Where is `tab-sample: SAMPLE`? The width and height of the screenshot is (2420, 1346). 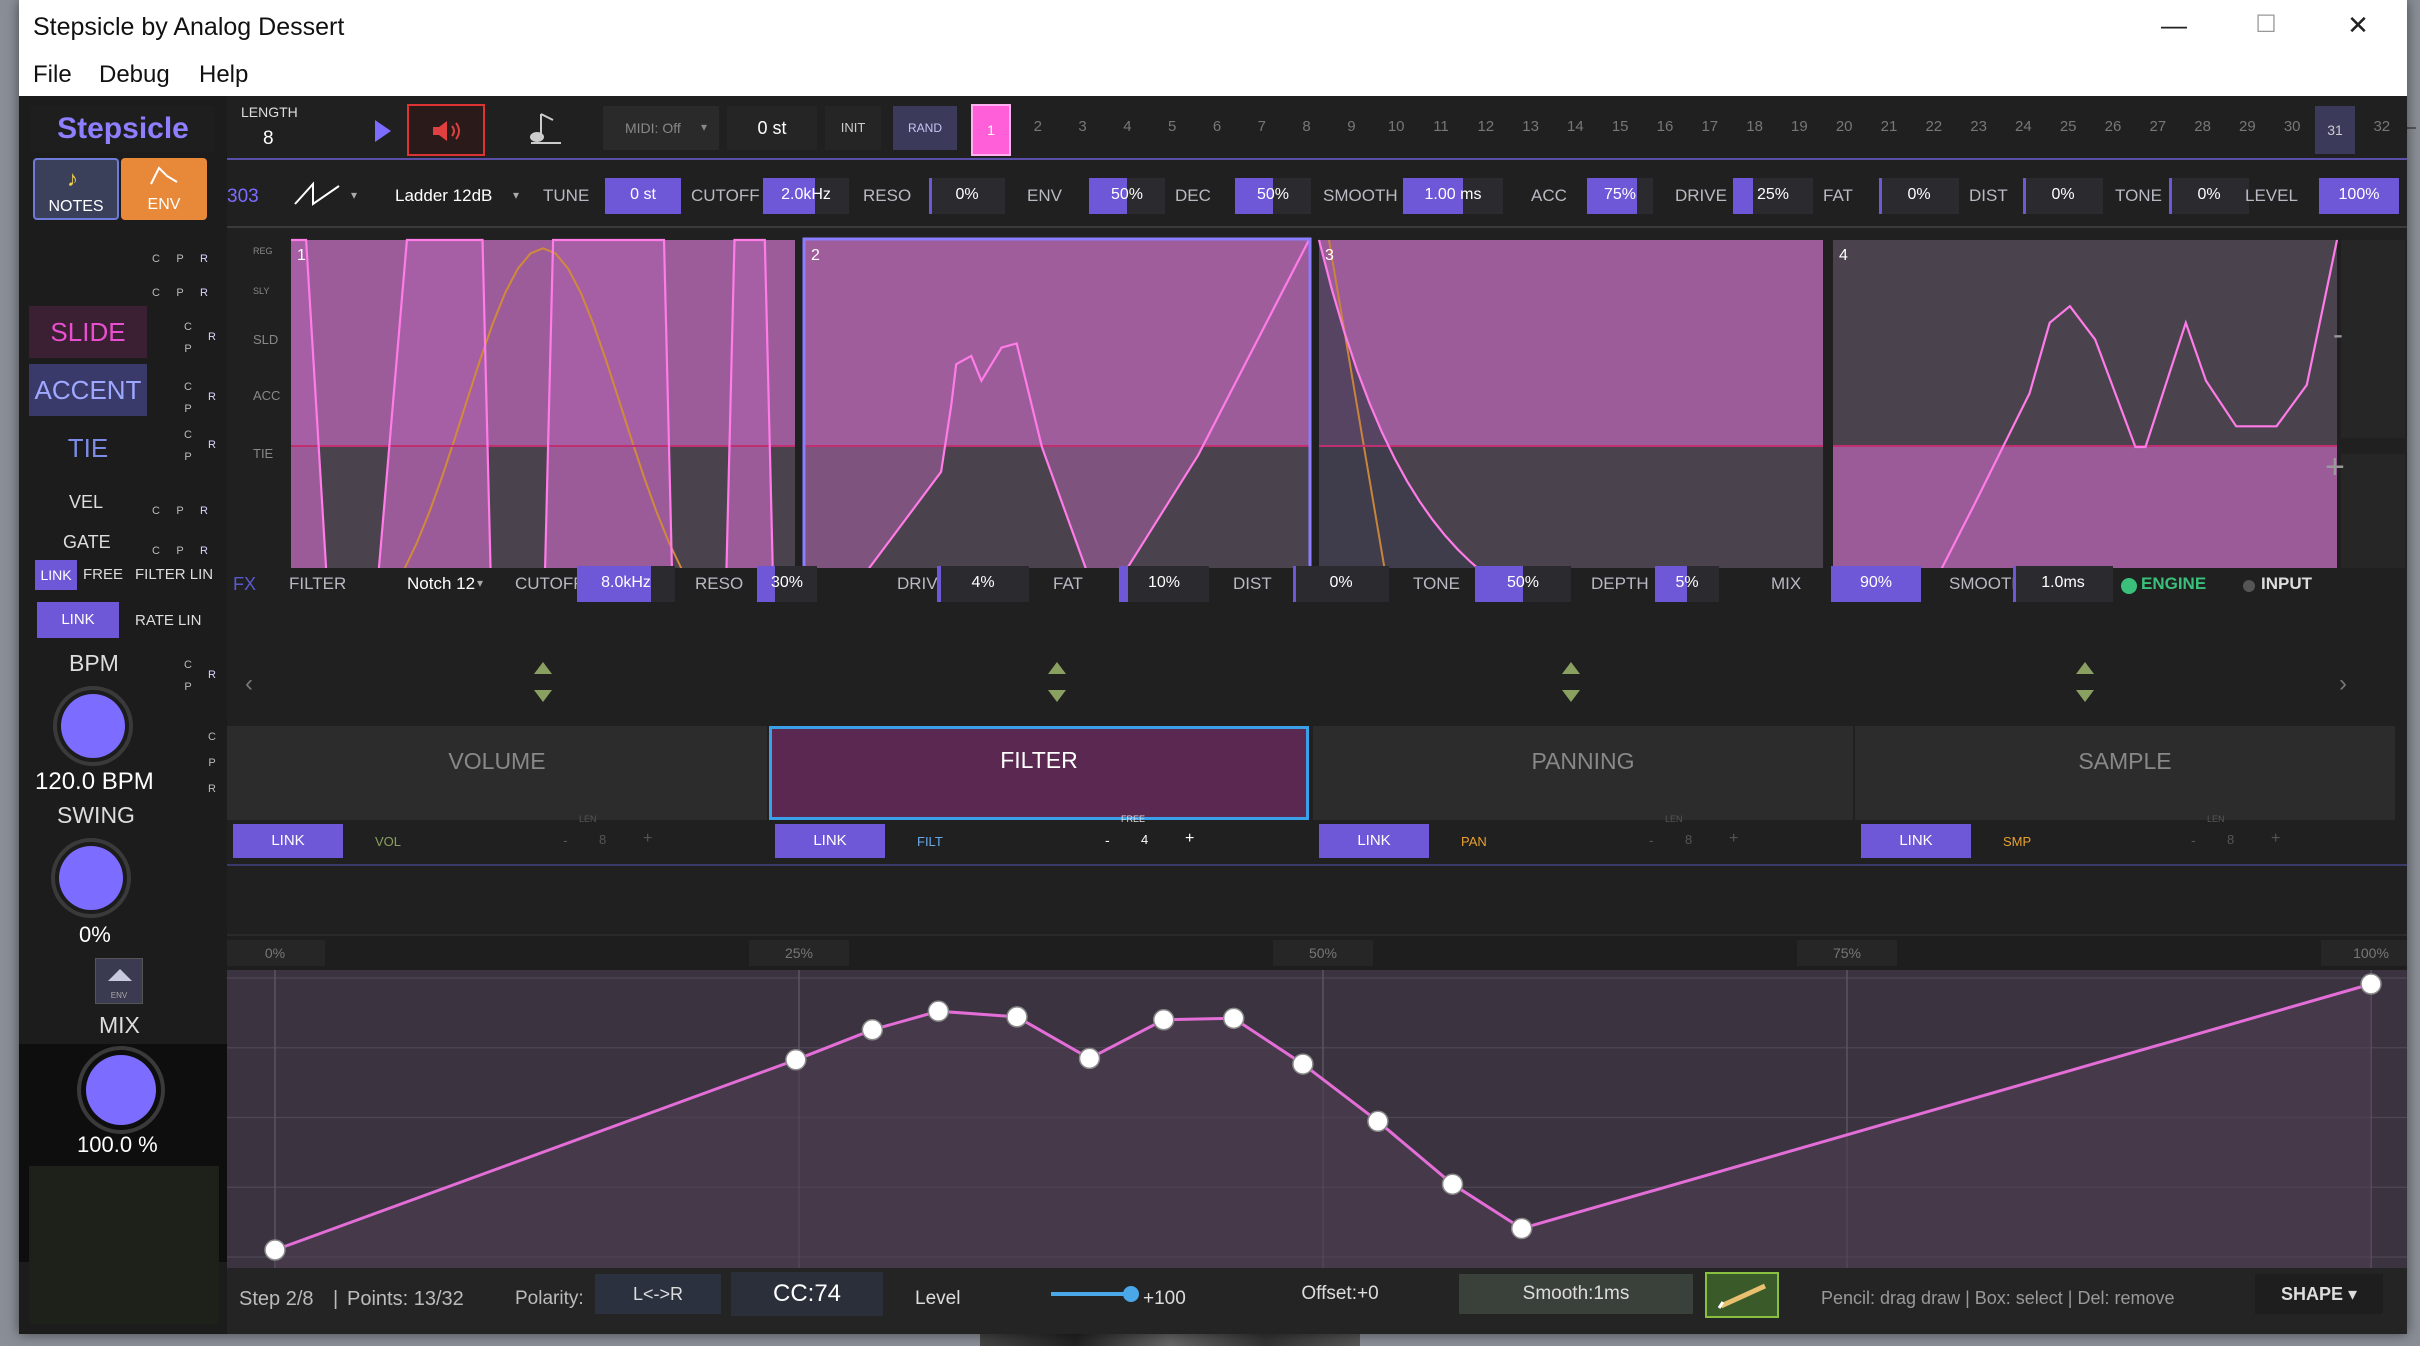 tab-sample: SAMPLE is located at coordinates (2125, 773).